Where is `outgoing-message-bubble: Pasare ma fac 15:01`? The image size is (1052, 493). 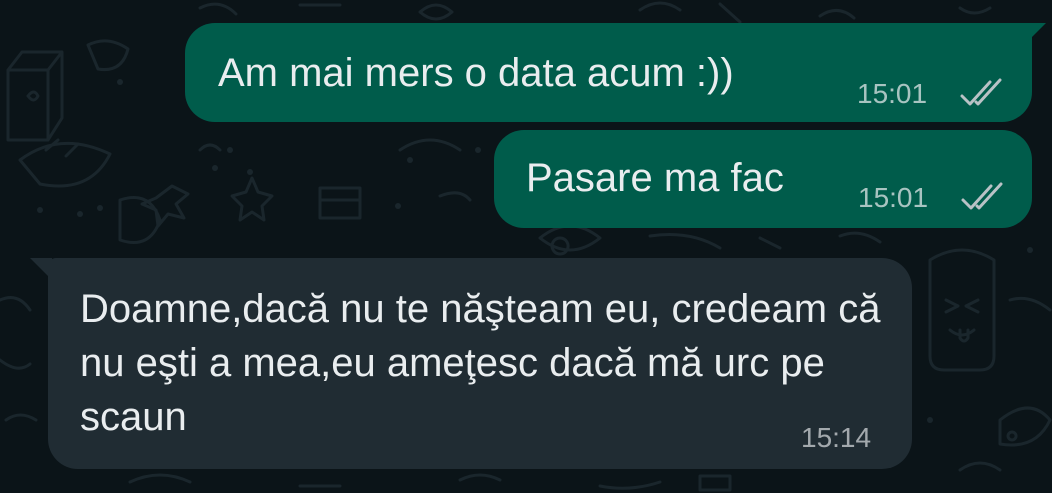 outgoing-message-bubble: Pasare ma fac 15:01 is located at coordinates (763, 179).